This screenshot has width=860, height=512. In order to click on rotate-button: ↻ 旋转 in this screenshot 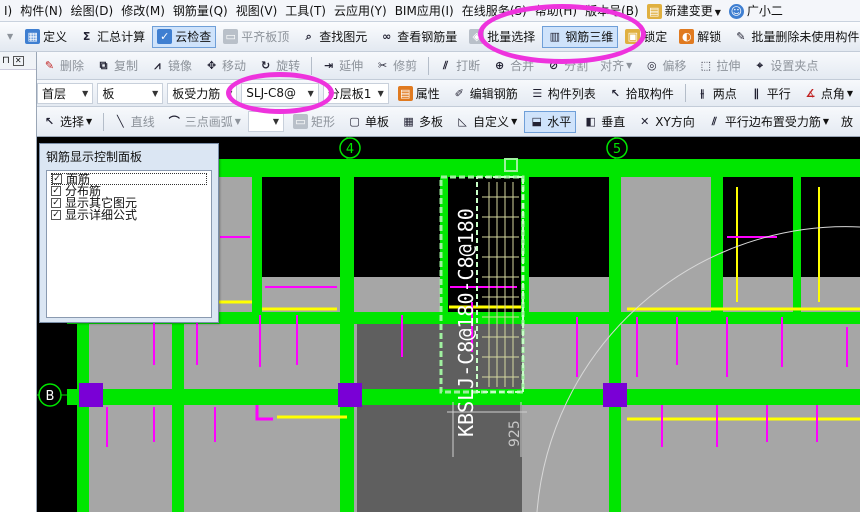, I will do `click(279, 66)`.